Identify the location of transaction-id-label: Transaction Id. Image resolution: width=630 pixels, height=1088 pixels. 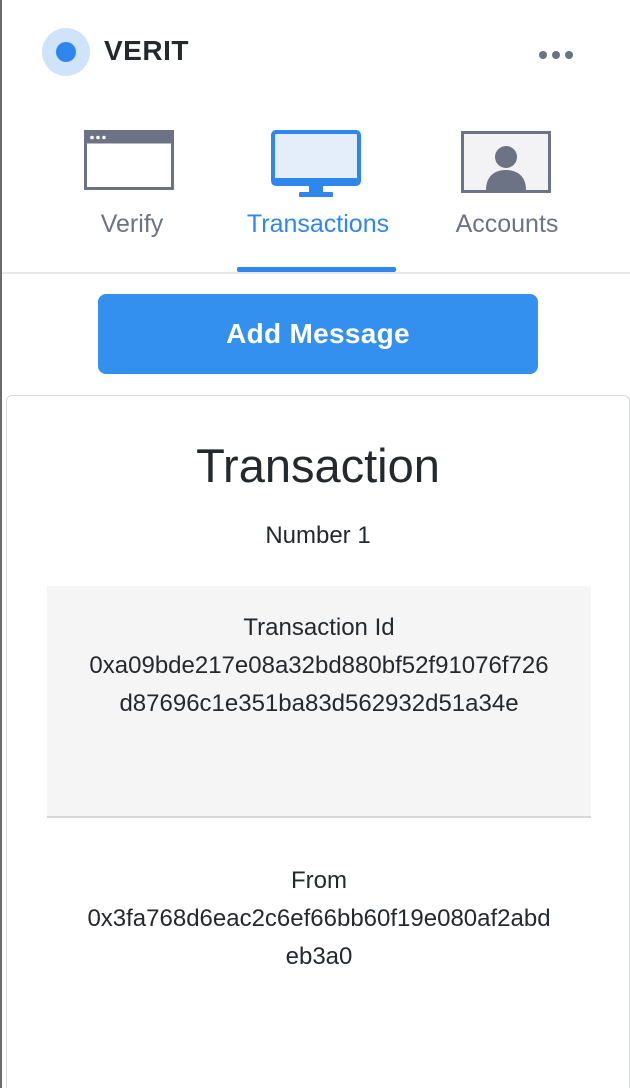
(319, 627).